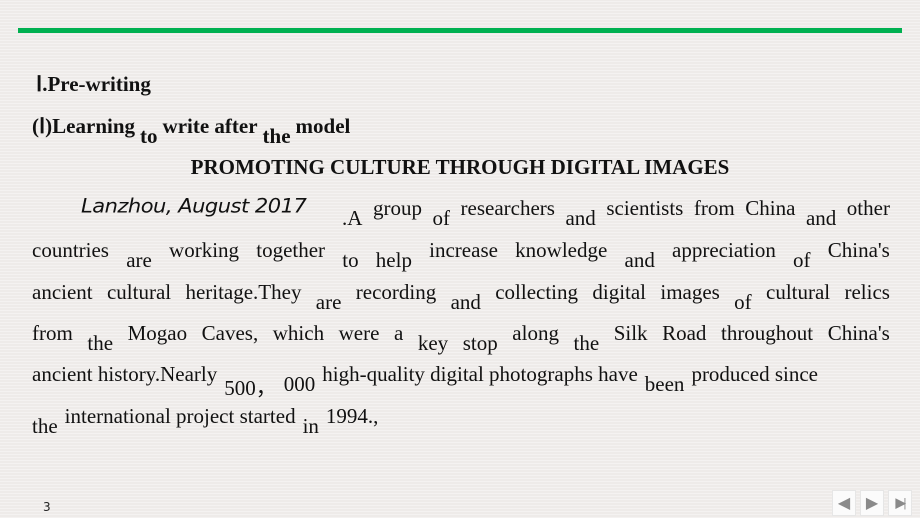 Image resolution: width=920 pixels, height=518 pixels. What do you see at coordinates (754, 374) in the screenshot?
I see `body-word: produced since` at bounding box center [754, 374].